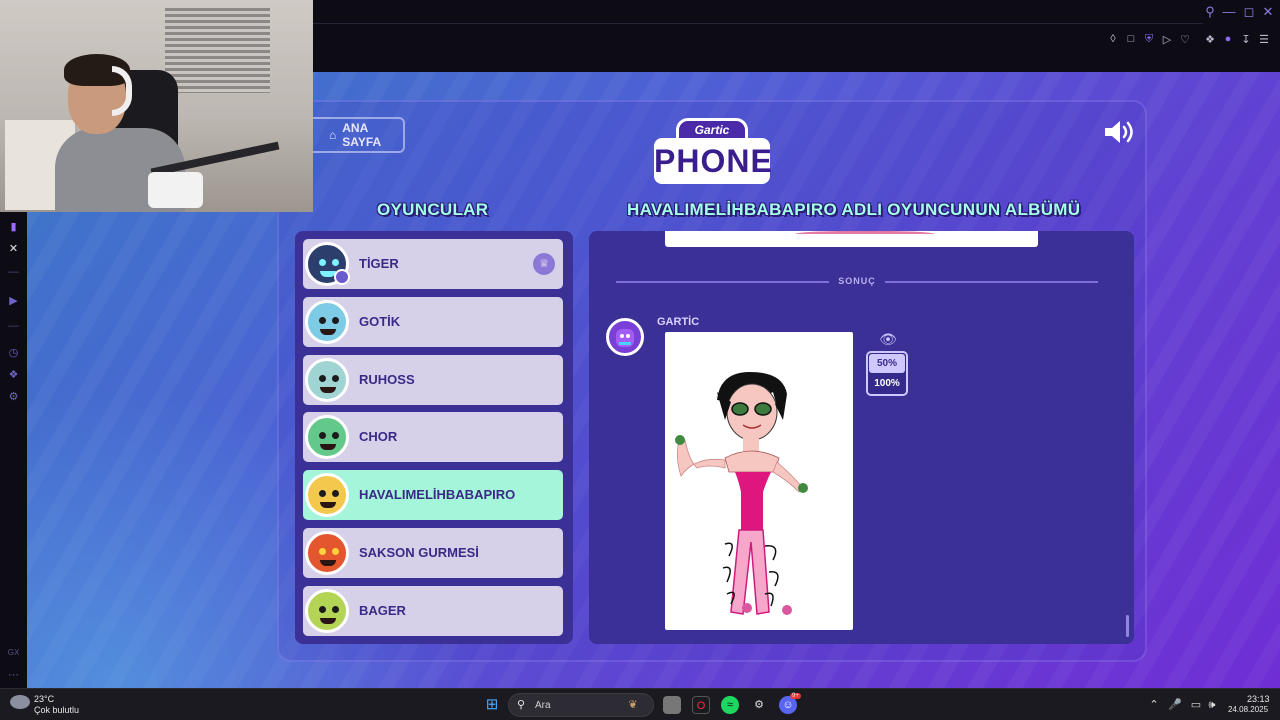 This screenshot has width=1280, height=720. Describe the element at coordinates (156, 106) in the screenshot. I see `webcam-overlay` at that location.